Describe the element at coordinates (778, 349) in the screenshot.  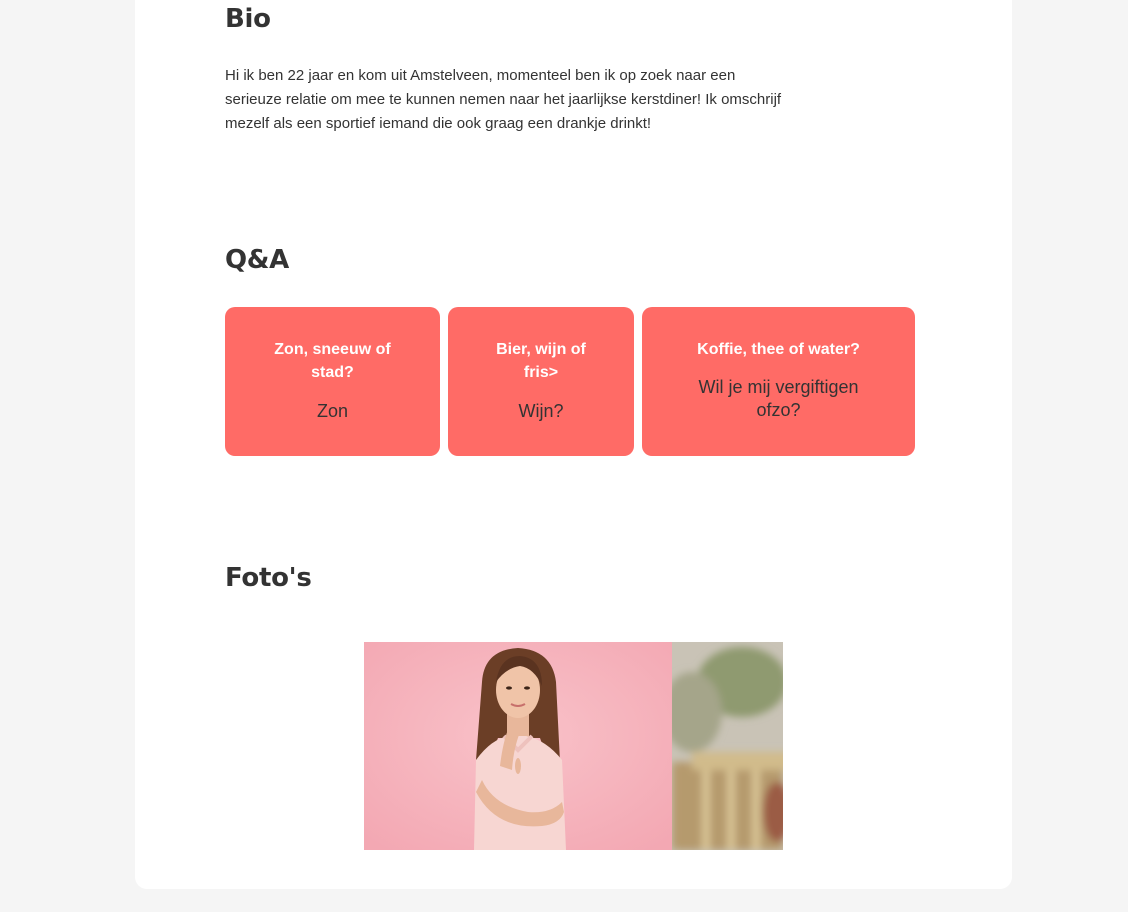
I see `qa-question: Koffie, thee of water?` at that location.